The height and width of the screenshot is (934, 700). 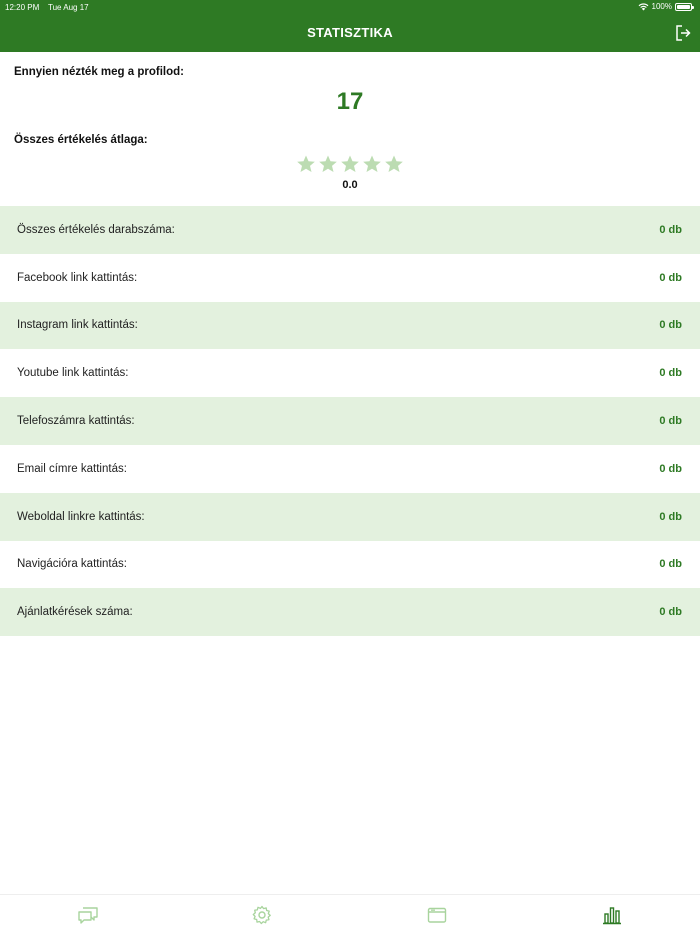 What do you see at coordinates (350, 101) in the screenshot?
I see `views-count: 17` at bounding box center [350, 101].